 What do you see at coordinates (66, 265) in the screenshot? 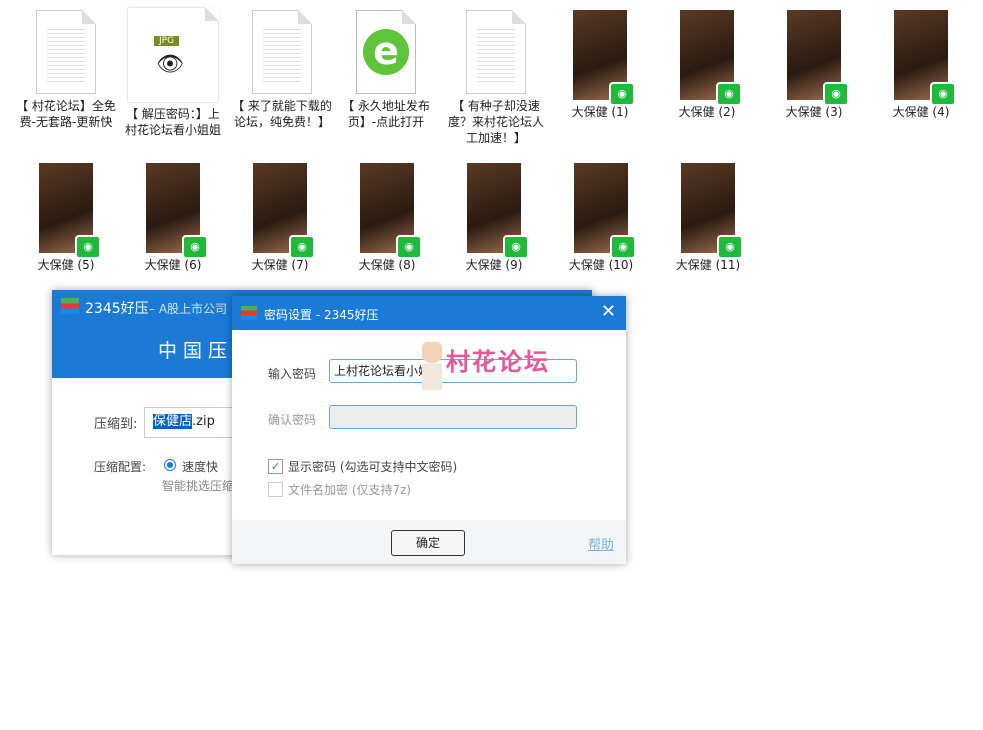
I see `file-label: 大保健 (5)` at bounding box center [66, 265].